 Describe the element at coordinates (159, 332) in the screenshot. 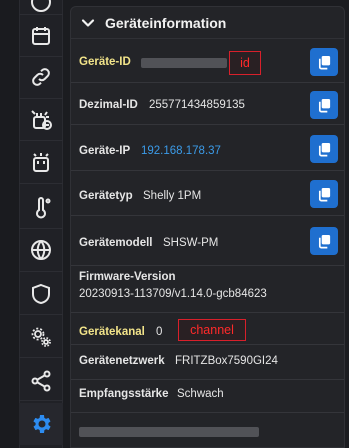

I see `value-channel: 0` at that location.